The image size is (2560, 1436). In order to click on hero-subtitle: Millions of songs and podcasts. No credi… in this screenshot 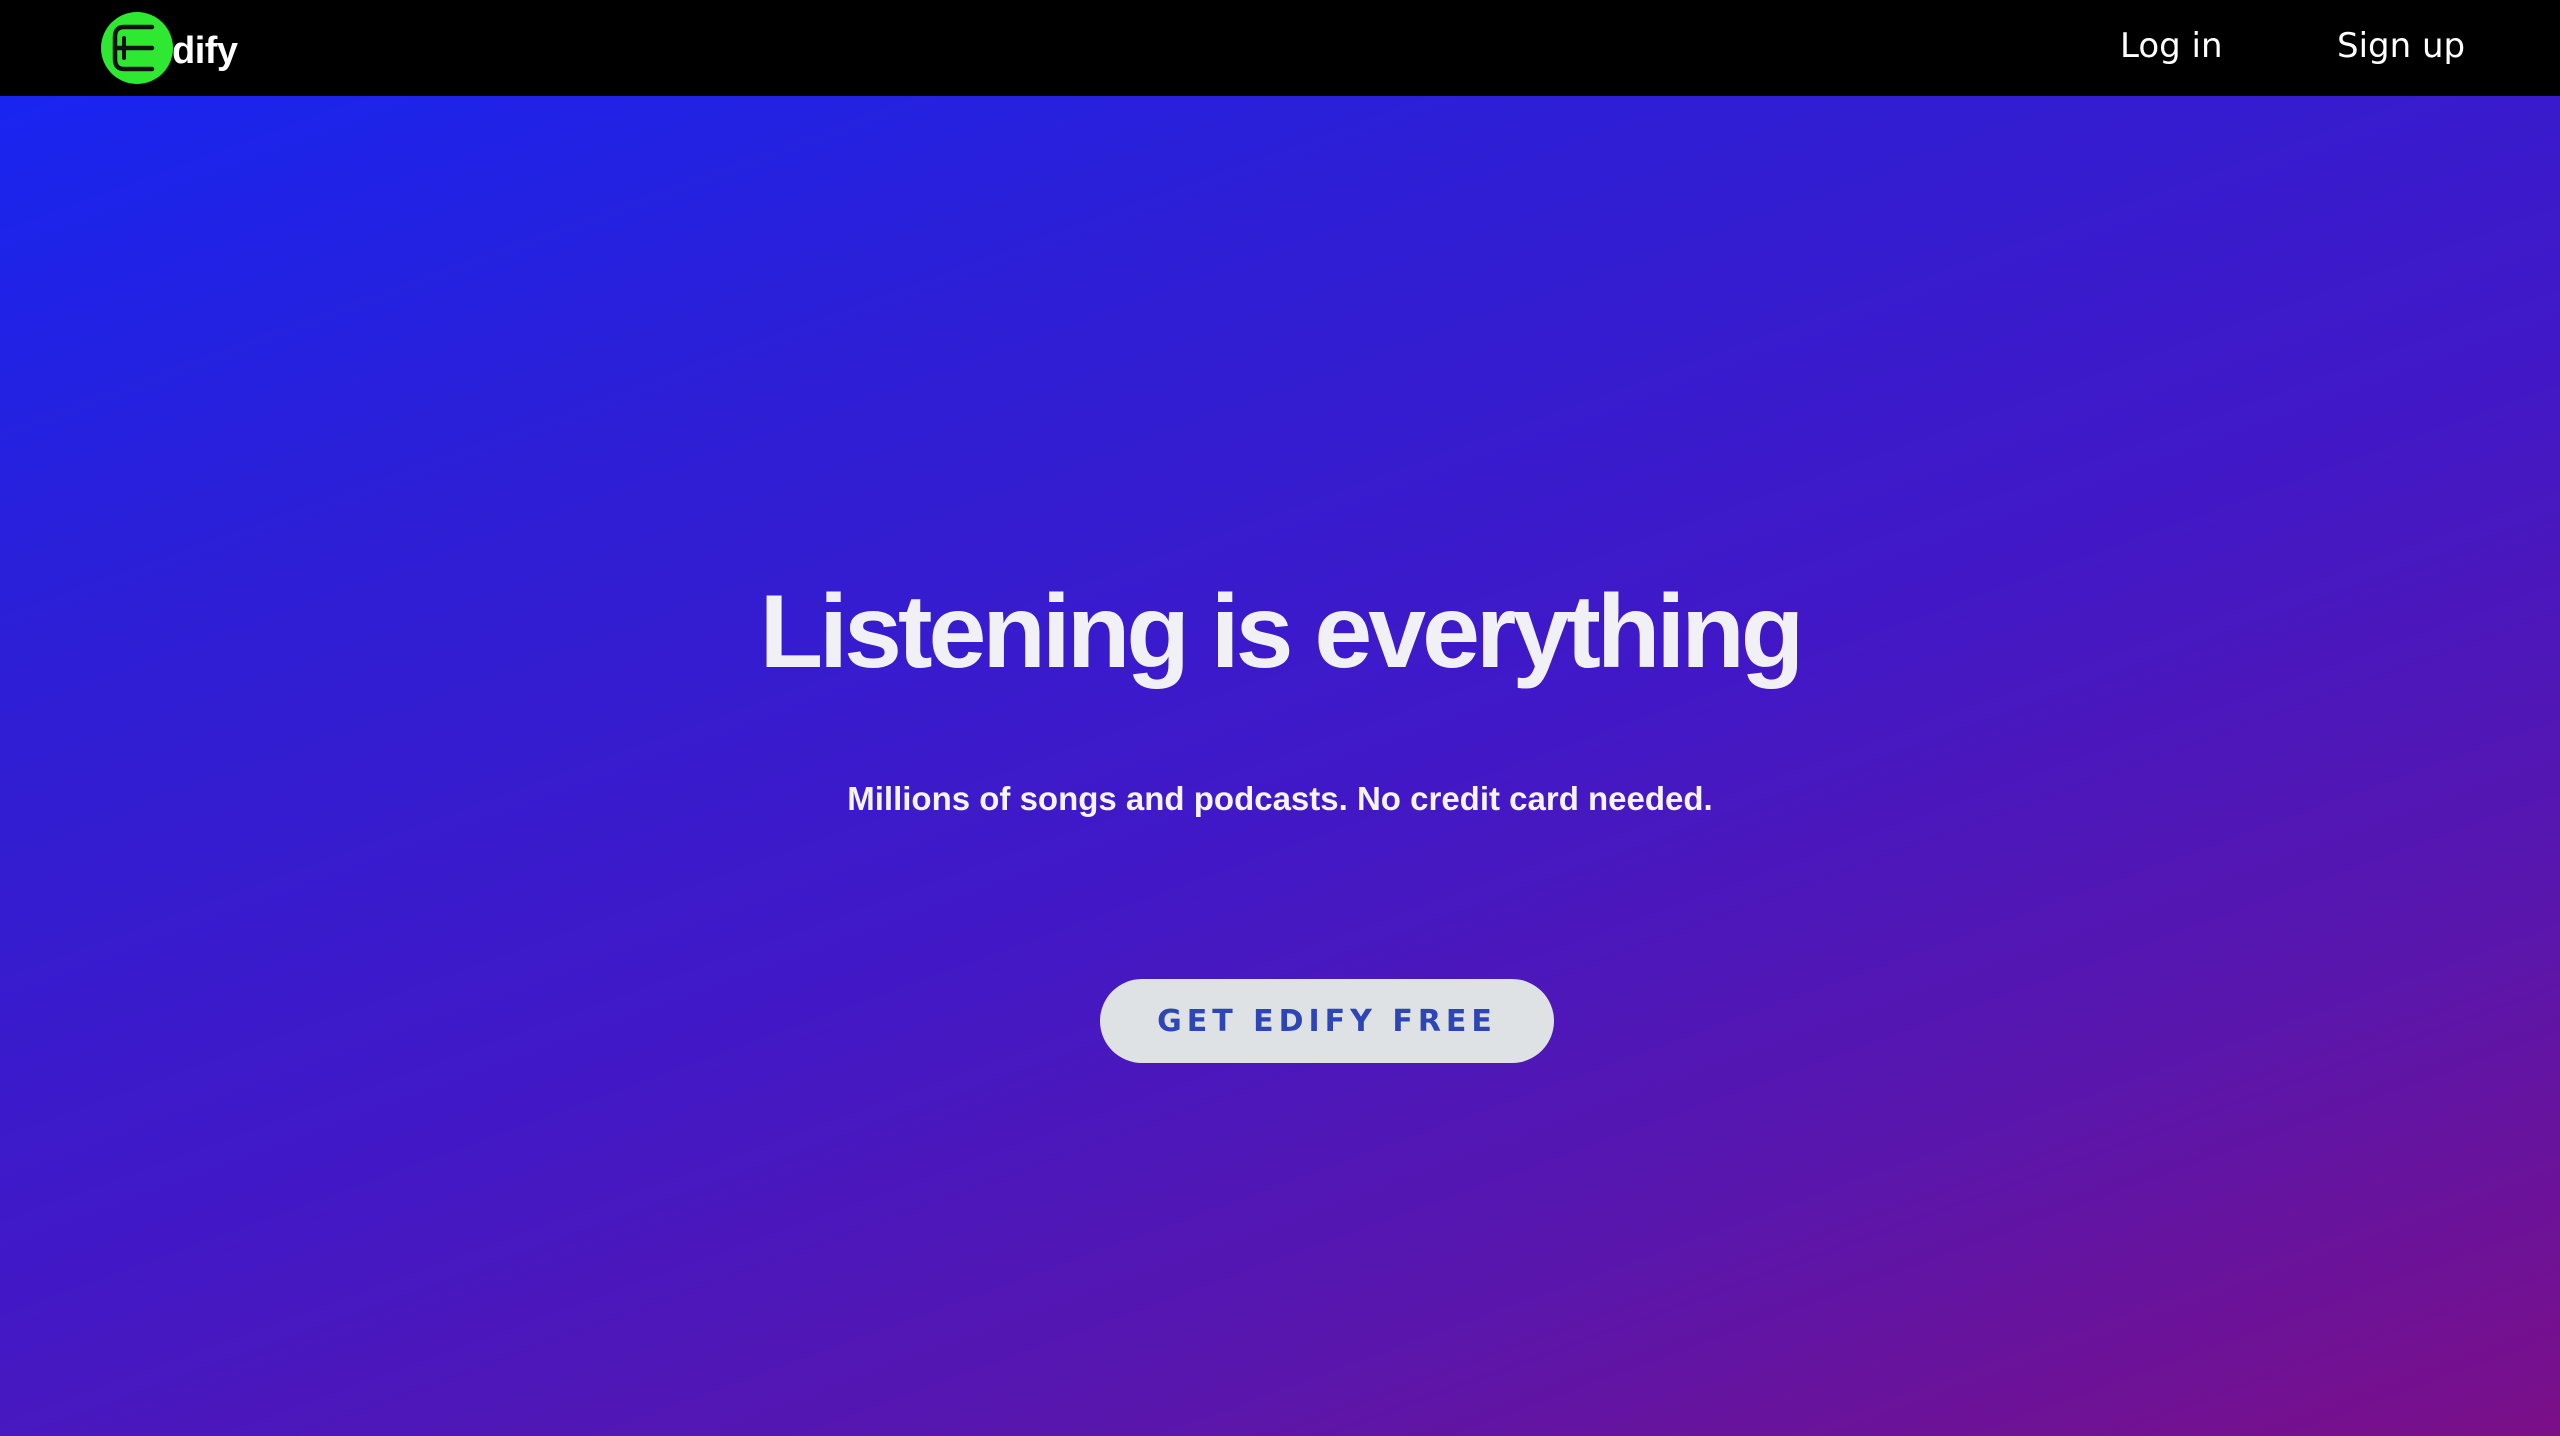, I will do `click(1280, 798)`.